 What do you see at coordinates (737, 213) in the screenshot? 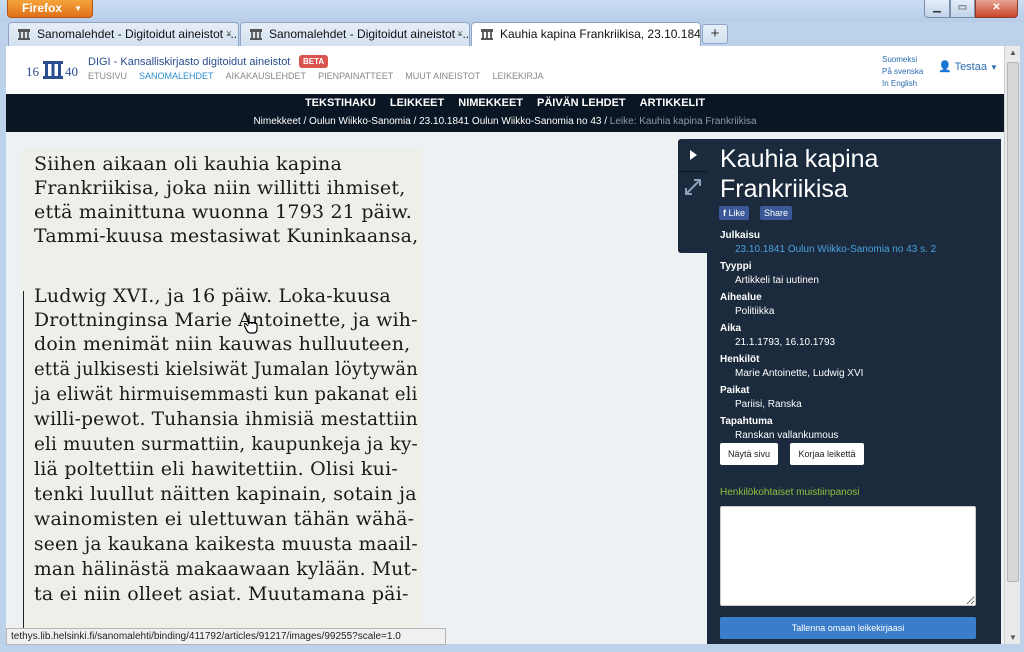
I see `like-label: Like` at bounding box center [737, 213].